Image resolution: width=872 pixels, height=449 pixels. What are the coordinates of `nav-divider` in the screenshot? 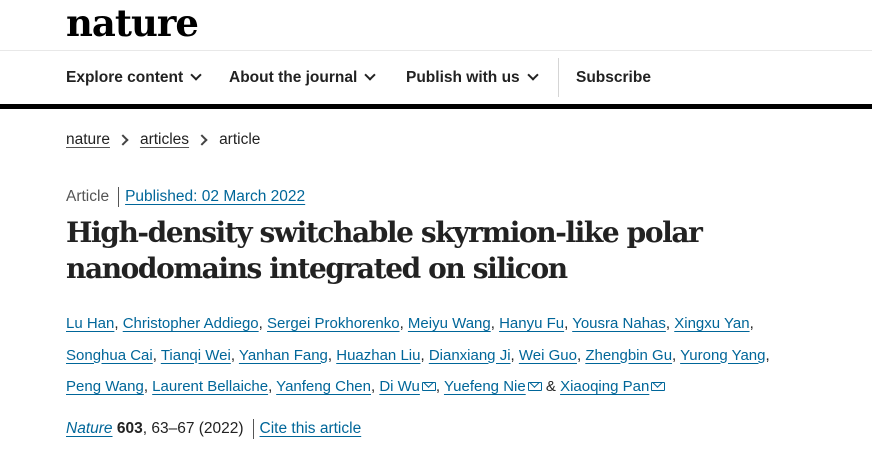 It's located at (558, 77).